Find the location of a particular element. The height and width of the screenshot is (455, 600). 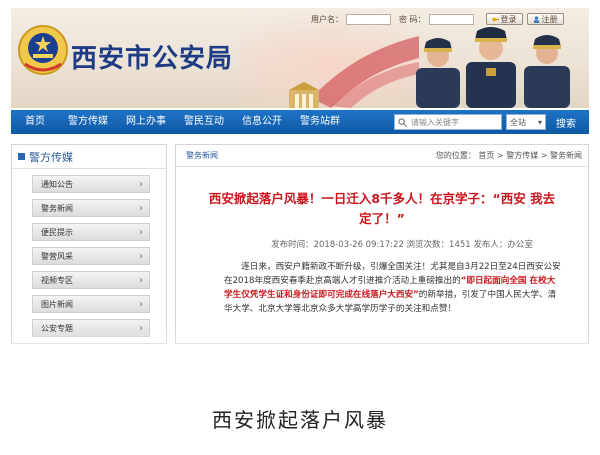

section-title: 警务新闻 is located at coordinates (202, 155).